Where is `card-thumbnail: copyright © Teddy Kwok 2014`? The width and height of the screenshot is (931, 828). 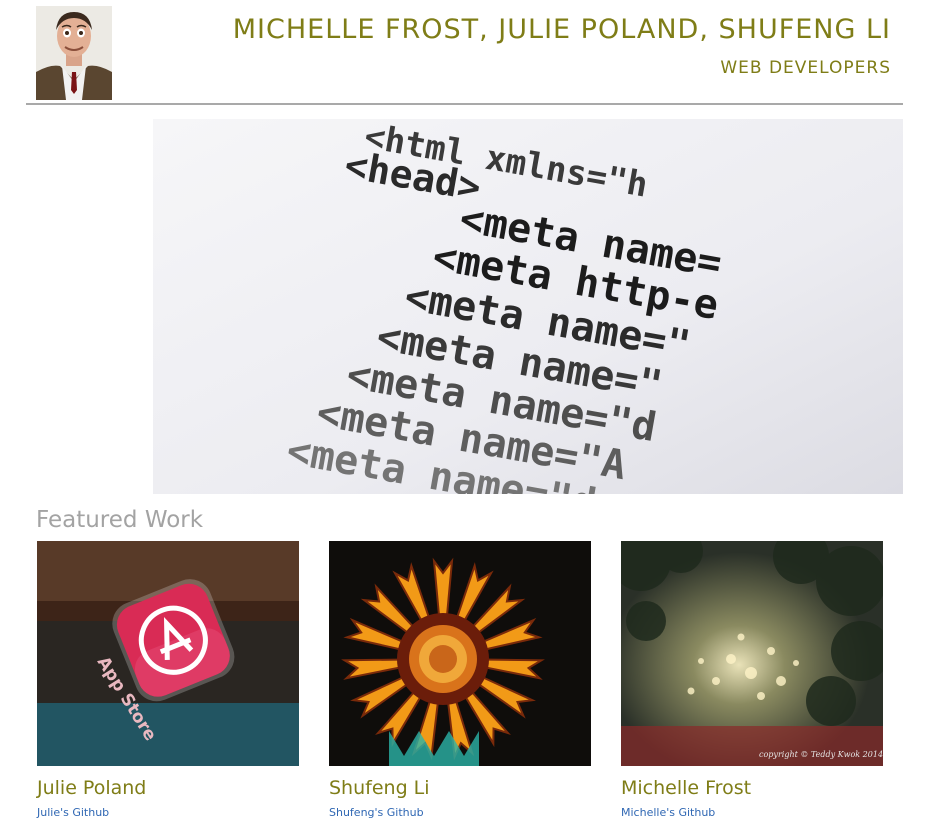 card-thumbnail: copyright © Teddy Kwok 2014 is located at coordinates (752, 653).